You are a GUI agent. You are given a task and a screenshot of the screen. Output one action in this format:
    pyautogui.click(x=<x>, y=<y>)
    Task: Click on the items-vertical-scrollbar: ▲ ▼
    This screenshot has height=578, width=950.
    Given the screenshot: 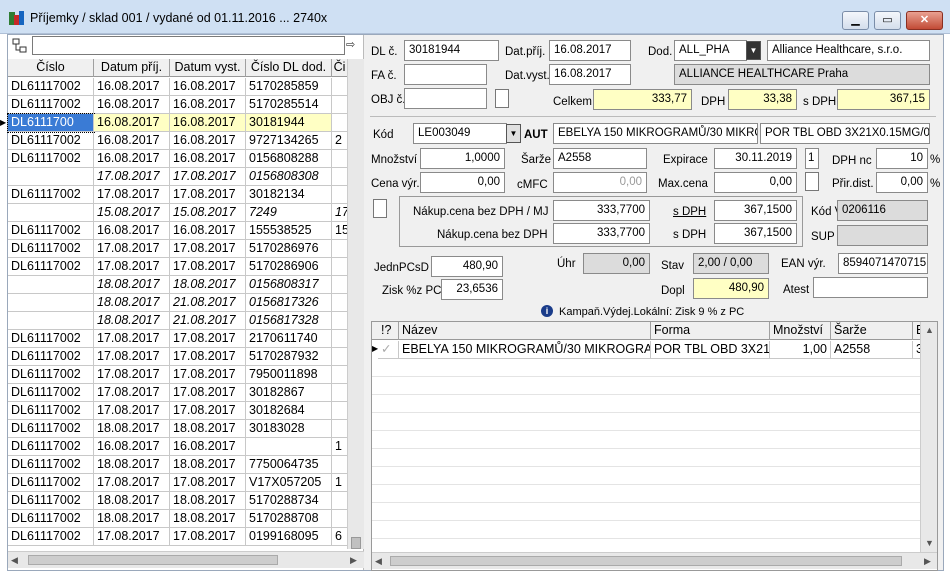 What is the action you would take?
    pyautogui.click(x=928, y=437)
    